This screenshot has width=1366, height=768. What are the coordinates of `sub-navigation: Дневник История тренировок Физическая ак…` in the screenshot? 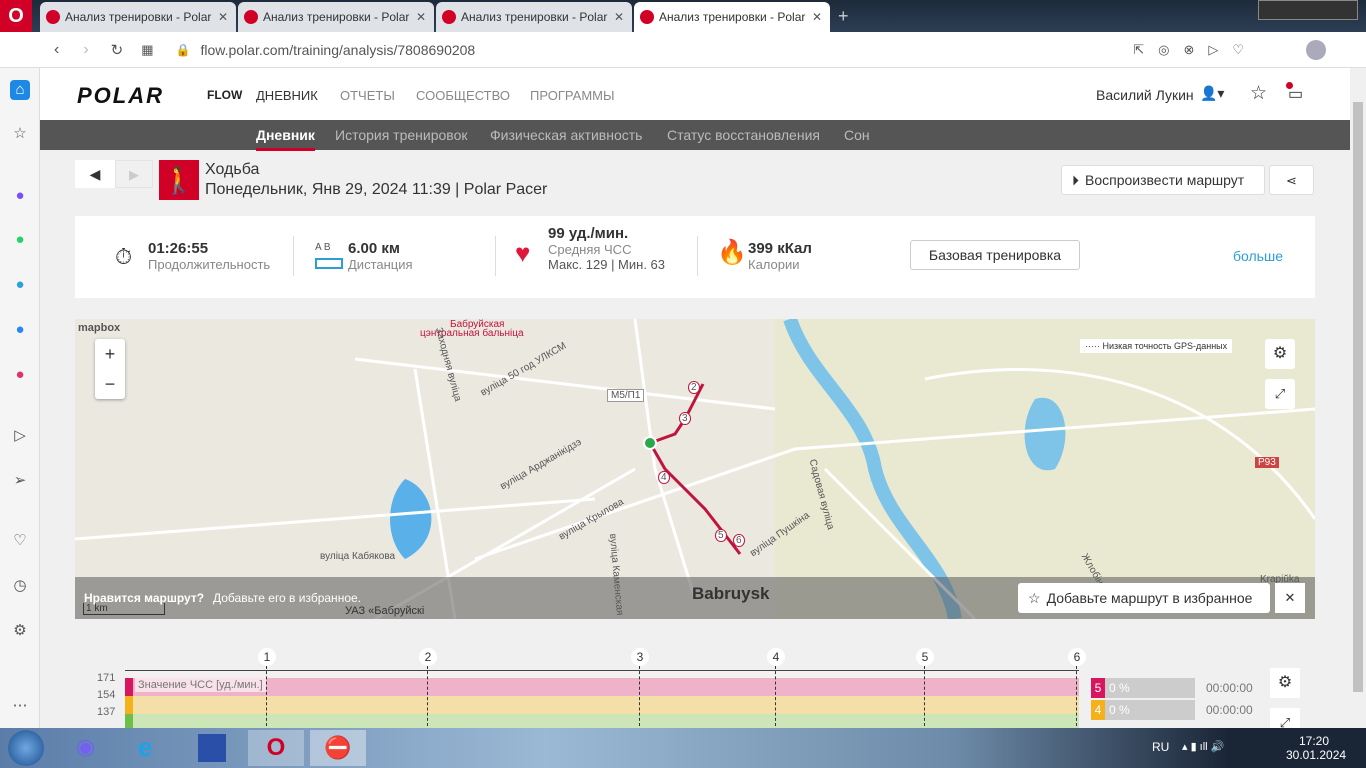 It's located at (695, 135).